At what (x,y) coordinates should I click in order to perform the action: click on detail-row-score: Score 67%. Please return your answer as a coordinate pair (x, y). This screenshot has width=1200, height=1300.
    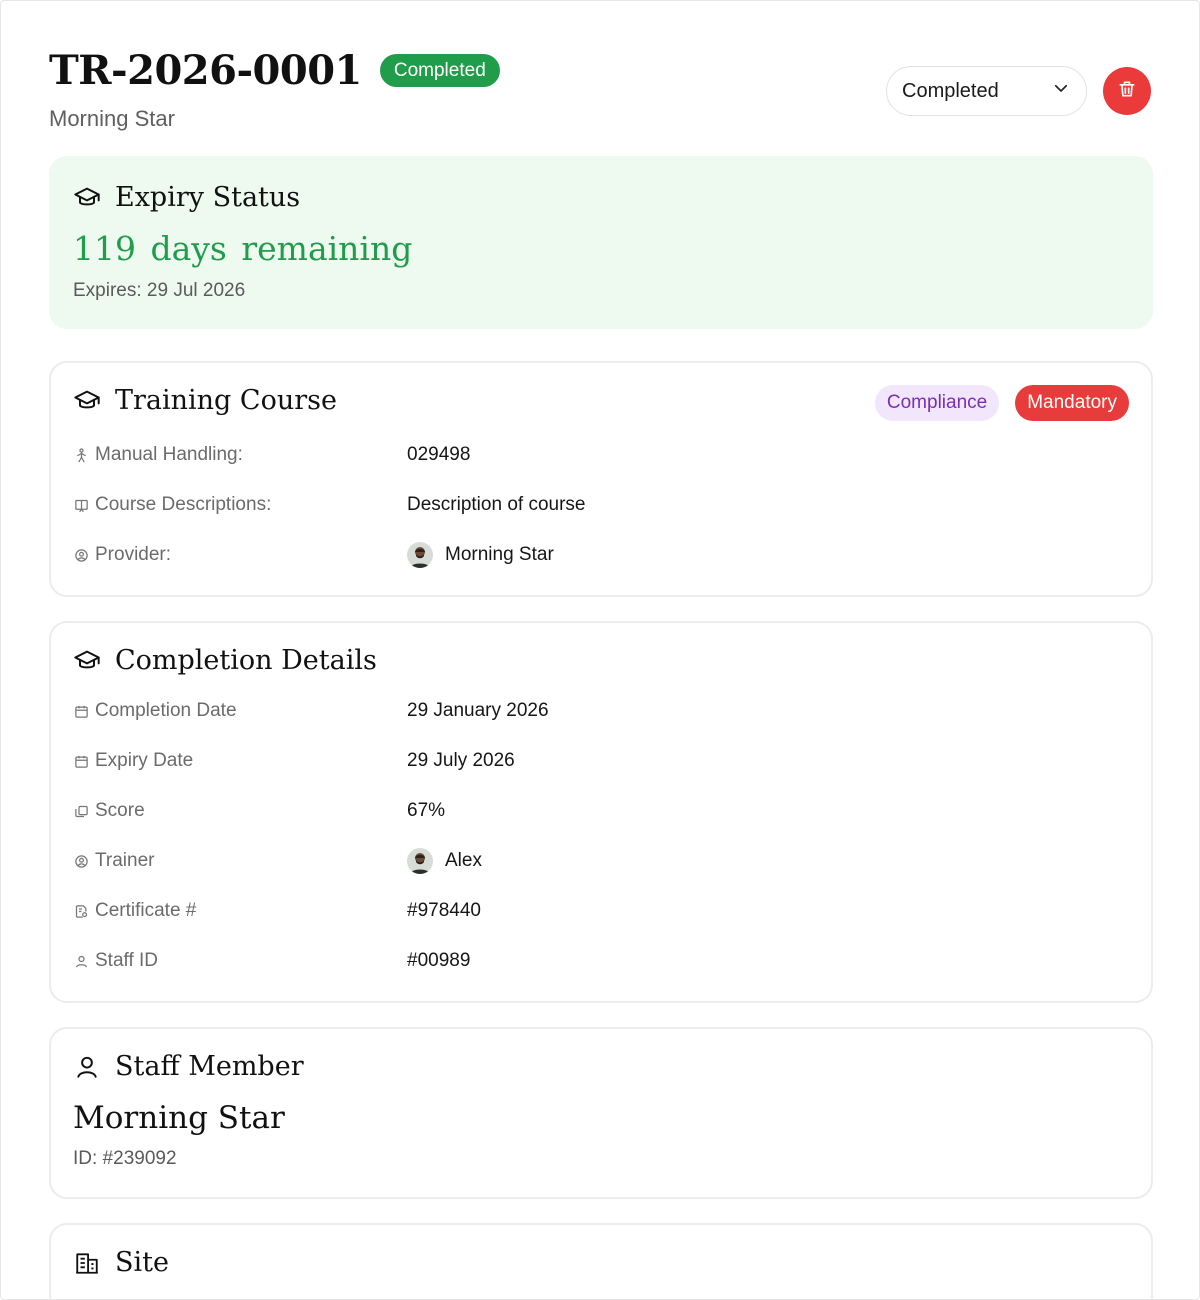
    Looking at the image, I should click on (601, 811).